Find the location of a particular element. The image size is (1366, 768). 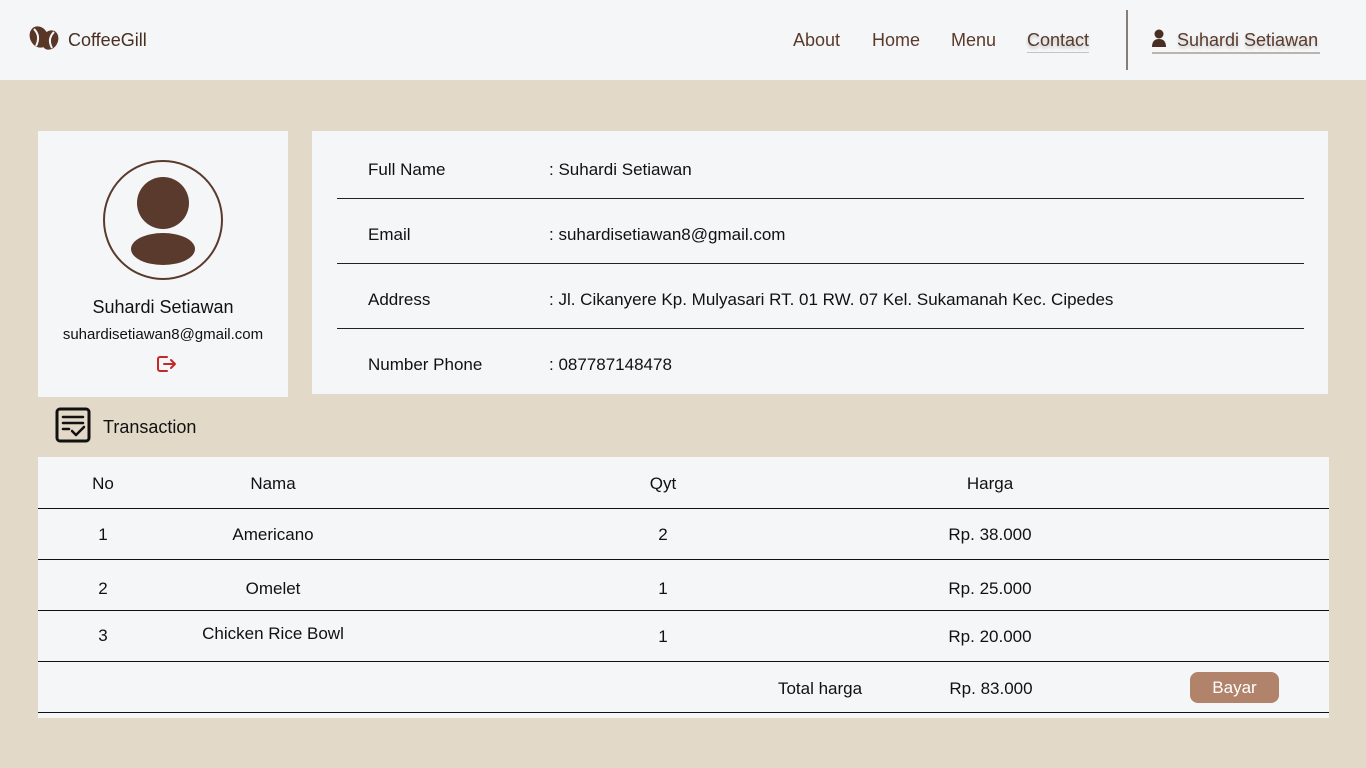

brand-name: CoffeeGill is located at coordinates (107, 39).